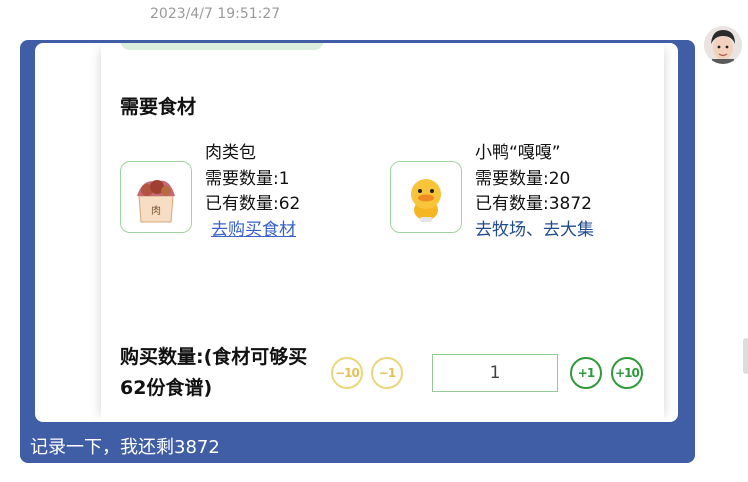  Describe the element at coordinates (387, 373) in the screenshot. I see `minus-1-button: −1` at that location.